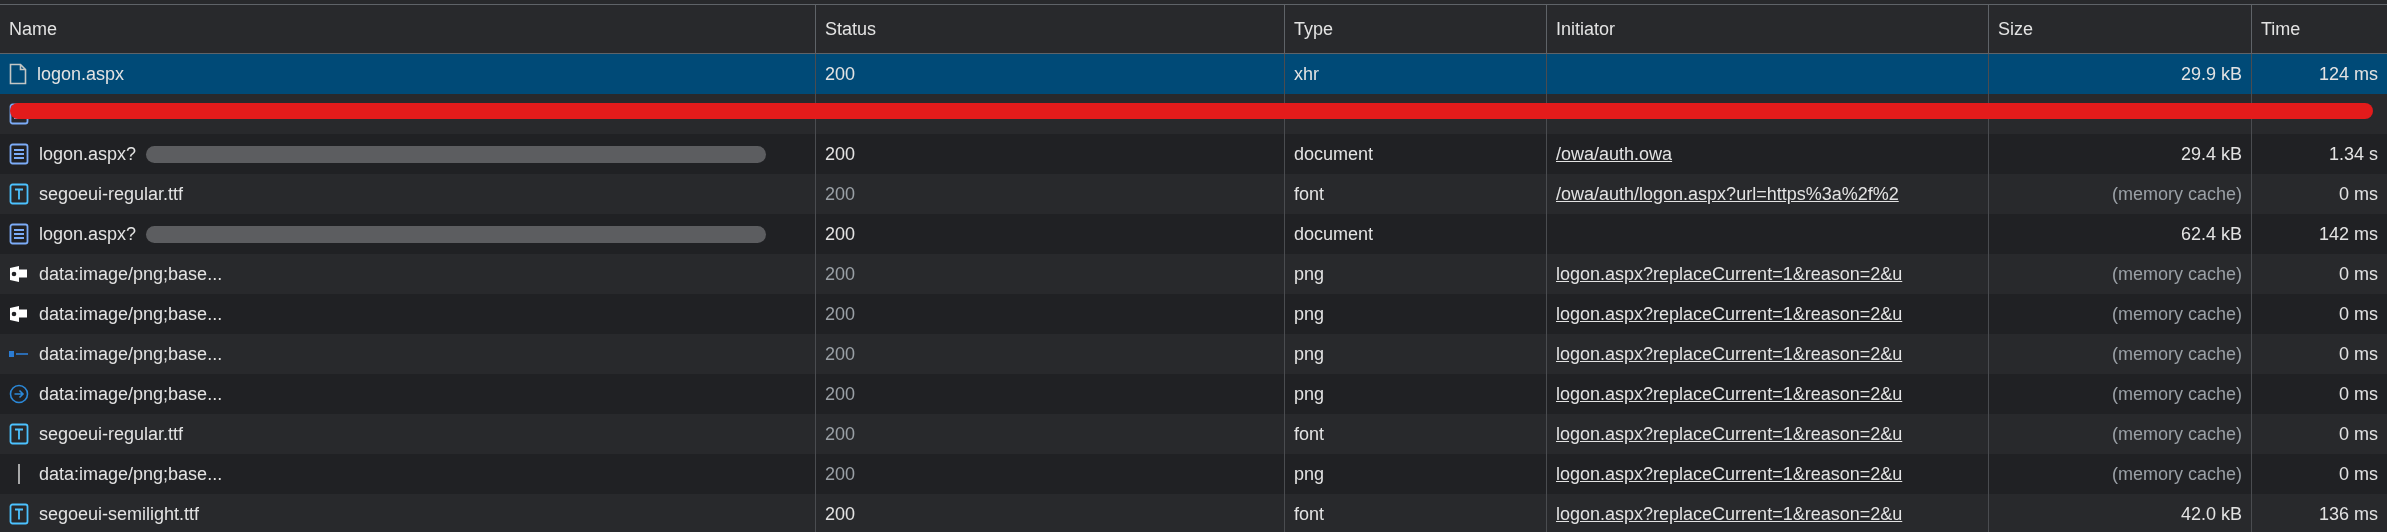 Image resolution: width=2387 pixels, height=532 pixels. Describe the element at coordinates (407, 29) in the screenshot. I see `column-header: Name` at that location.